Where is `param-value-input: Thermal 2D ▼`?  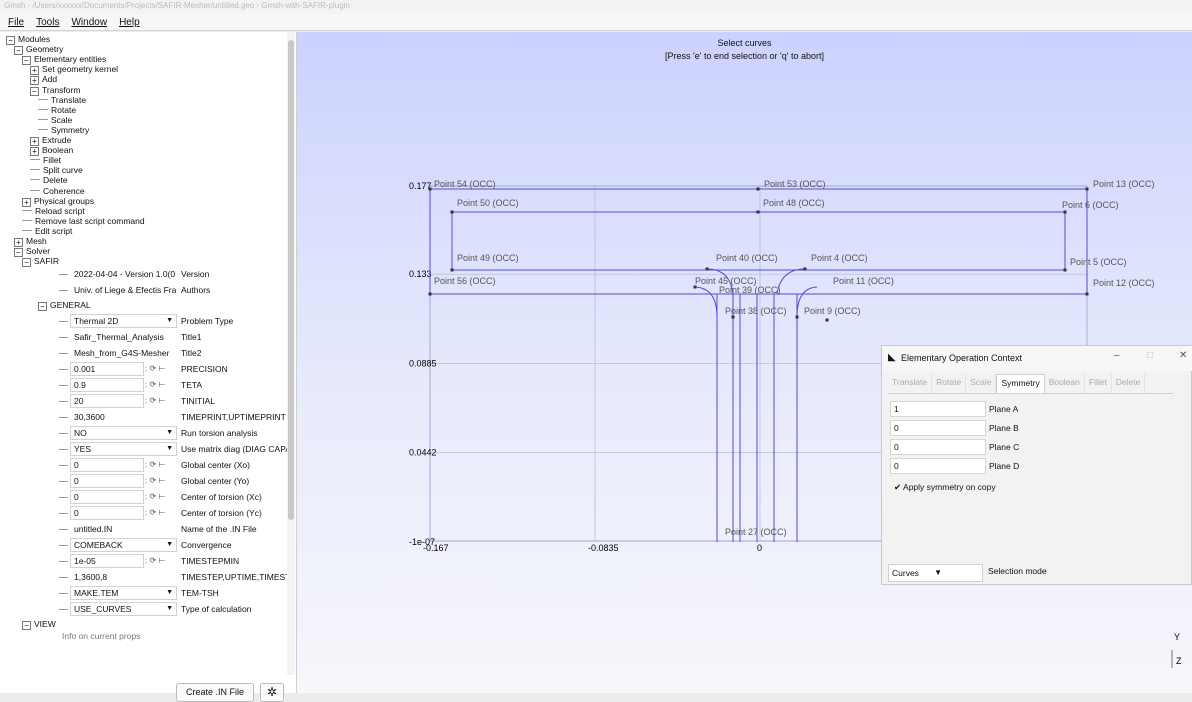 param-value-input: Thermal 2D ▼ is located at coordinates (123, 321).